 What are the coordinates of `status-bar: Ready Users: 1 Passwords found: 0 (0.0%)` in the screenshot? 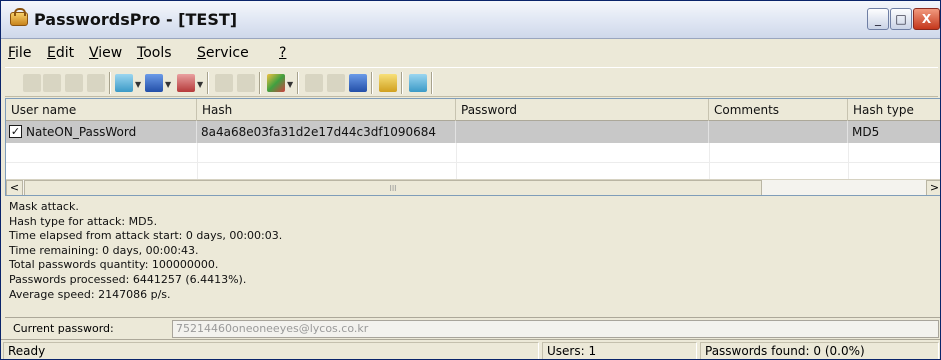 It's located at (470, 349).